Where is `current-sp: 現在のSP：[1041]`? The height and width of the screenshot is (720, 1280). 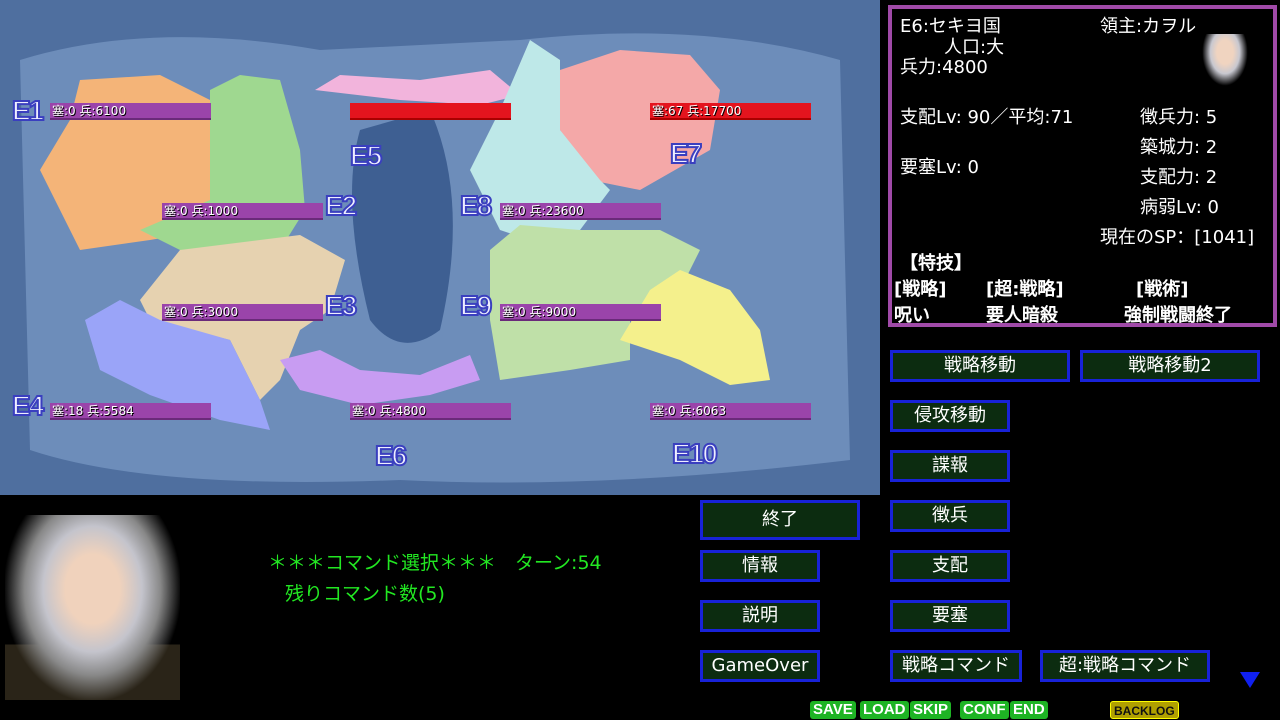 current-sp: 現在のSP：[1041] is located at coordinates (1177, 237).